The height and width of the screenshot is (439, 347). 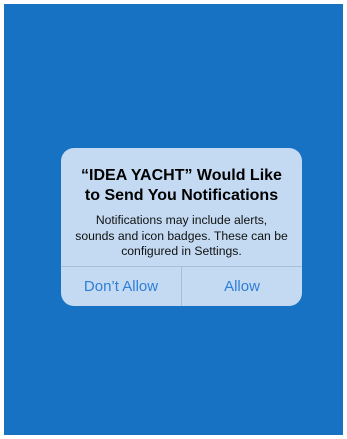 I want to click on allow-button: Allow, so click(x=241, y=286).